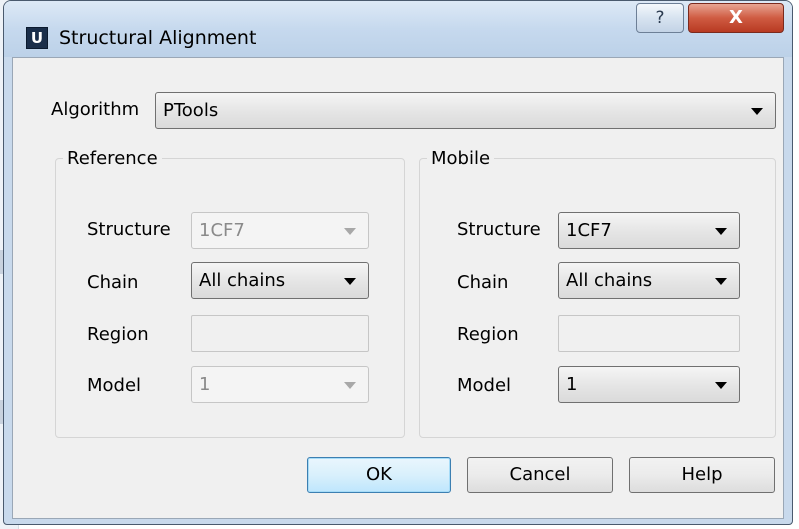  I want to click on reference-region-label: Region, so click(118, 334).